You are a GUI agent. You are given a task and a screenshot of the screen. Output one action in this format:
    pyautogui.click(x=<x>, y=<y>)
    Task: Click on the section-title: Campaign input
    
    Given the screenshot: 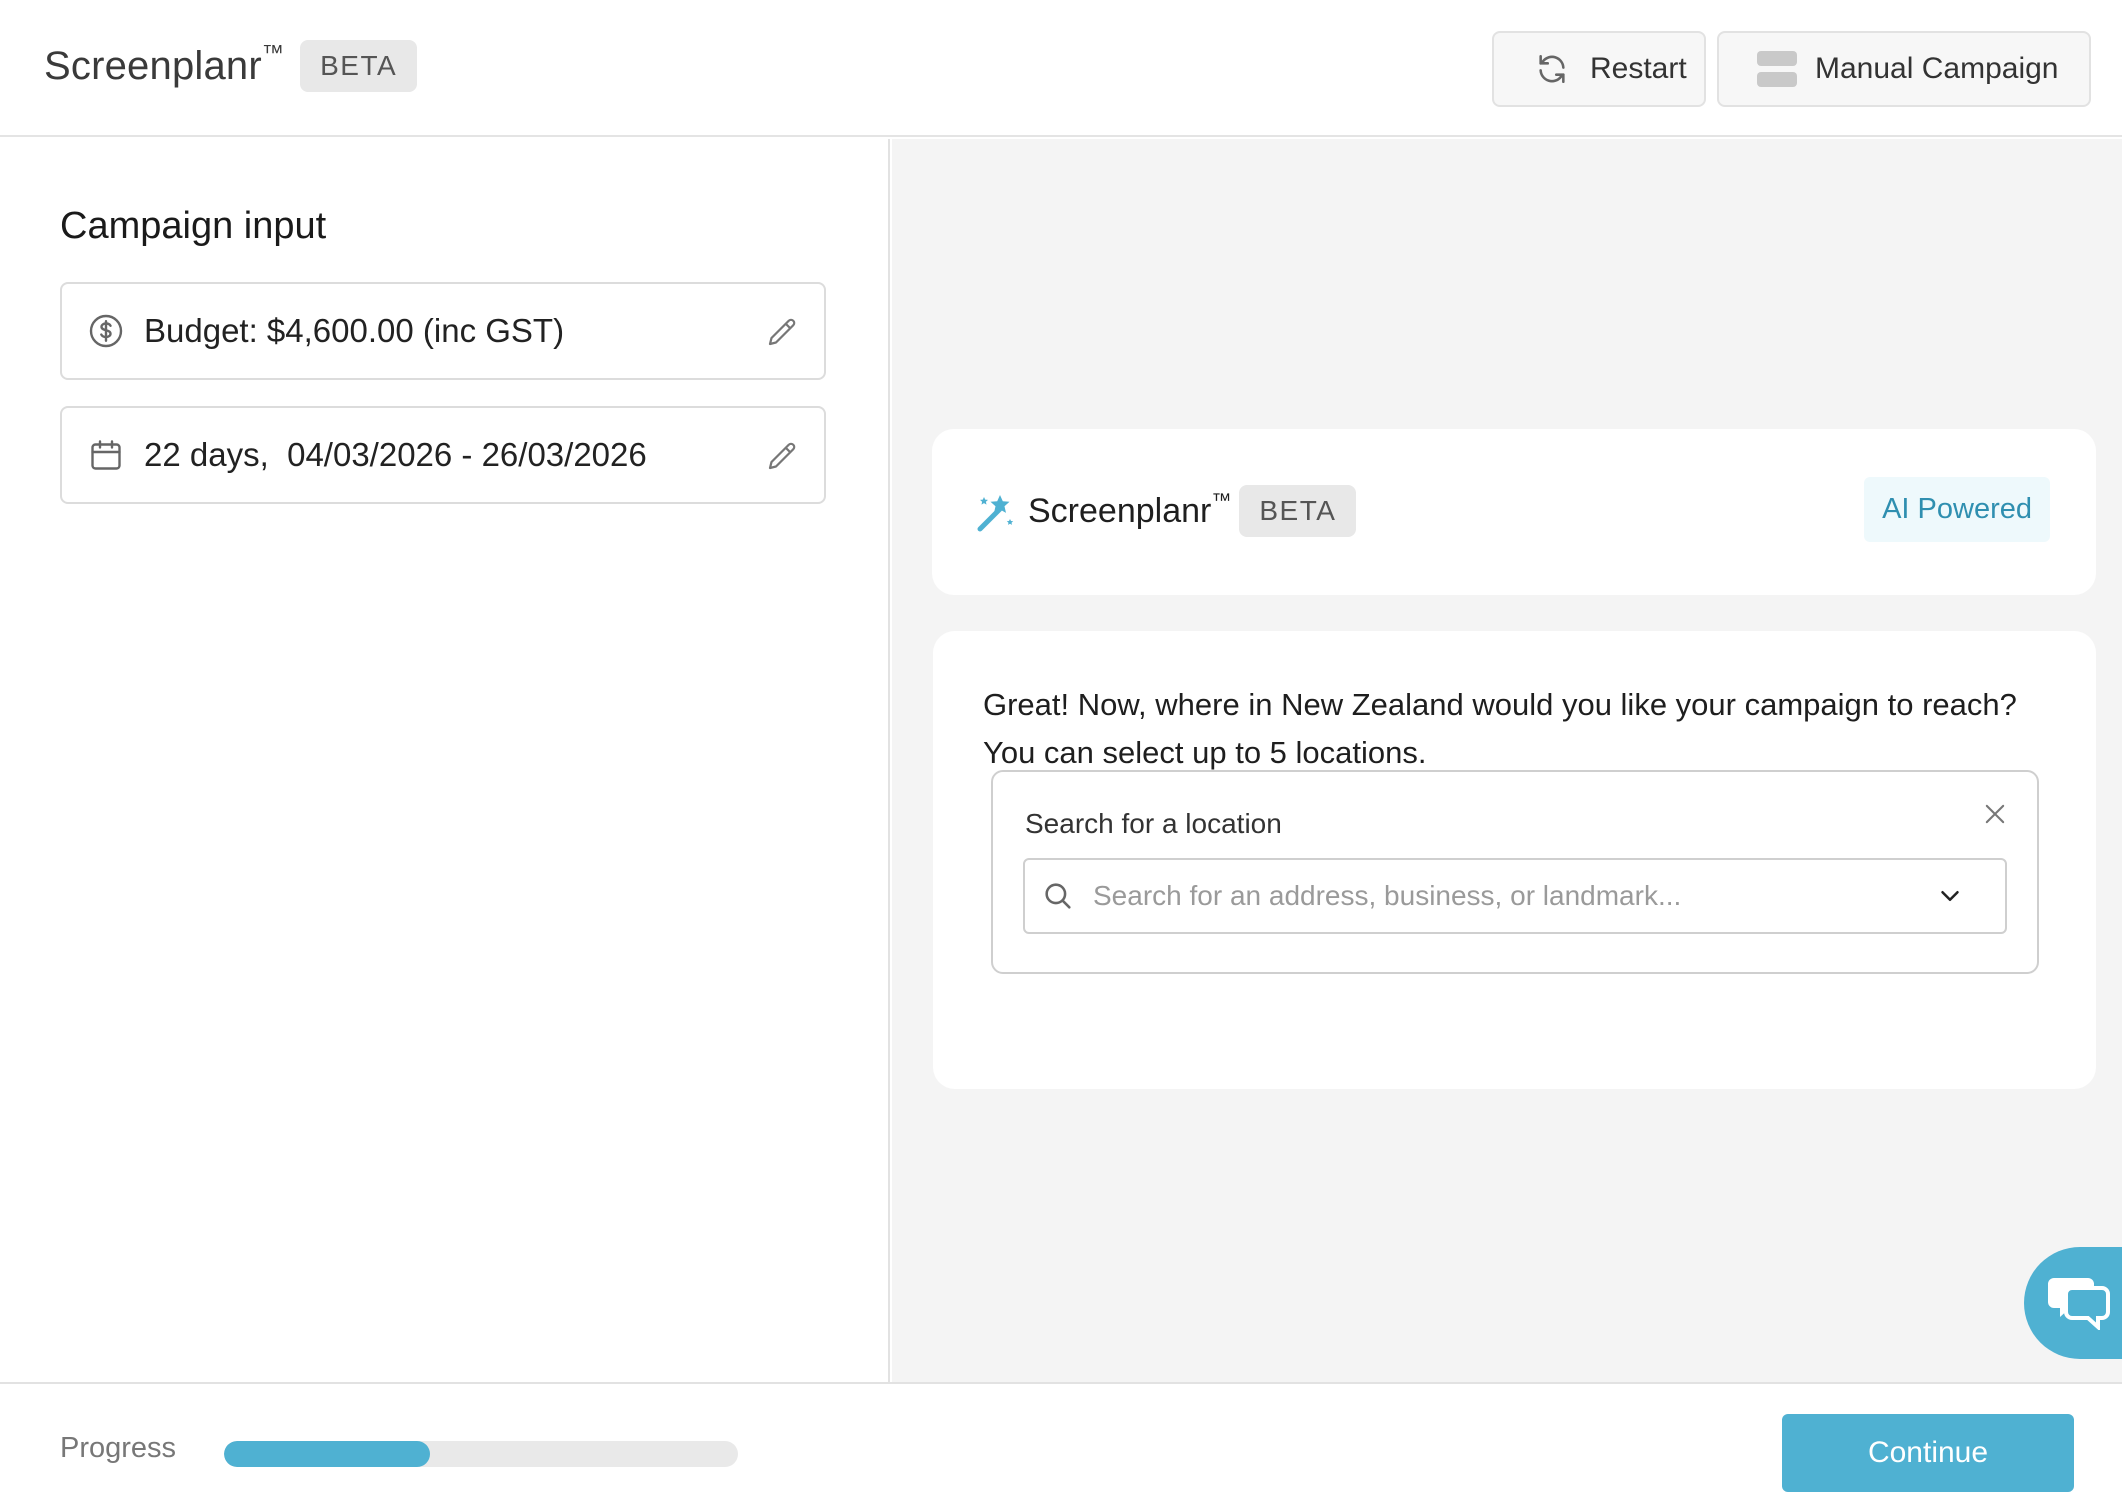 What is the action you would take?
    pyautogui.click(x=193, y=226)
    